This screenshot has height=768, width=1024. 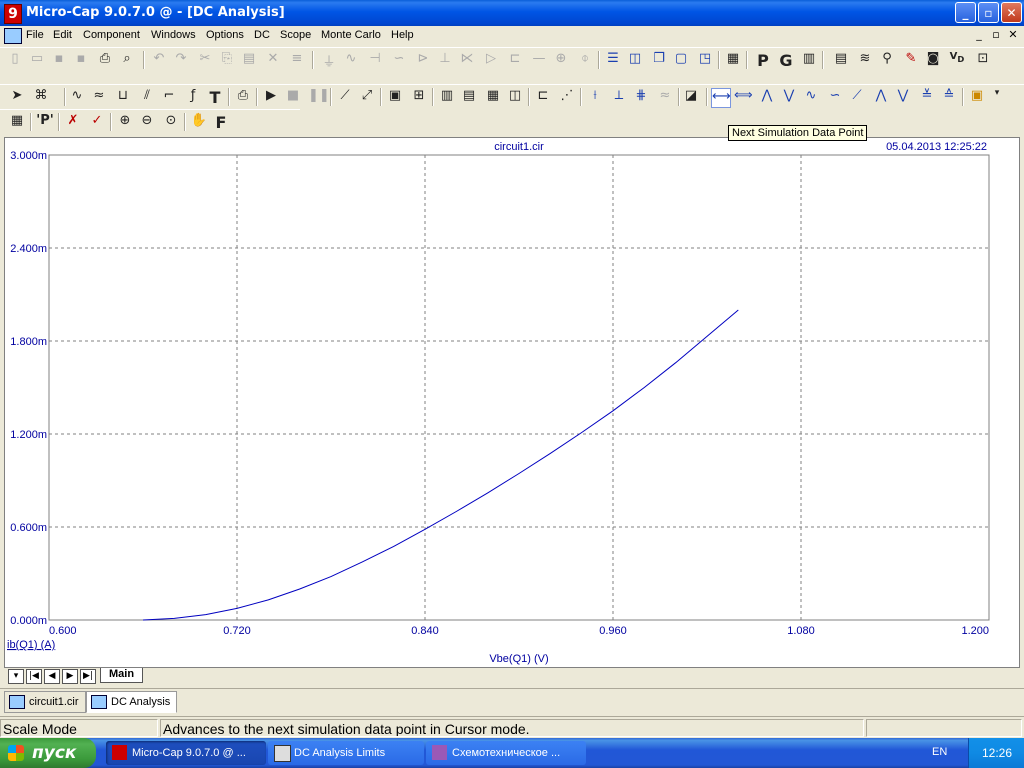 I want to click on redo-icon: ↷, so click(x=181, y=60).